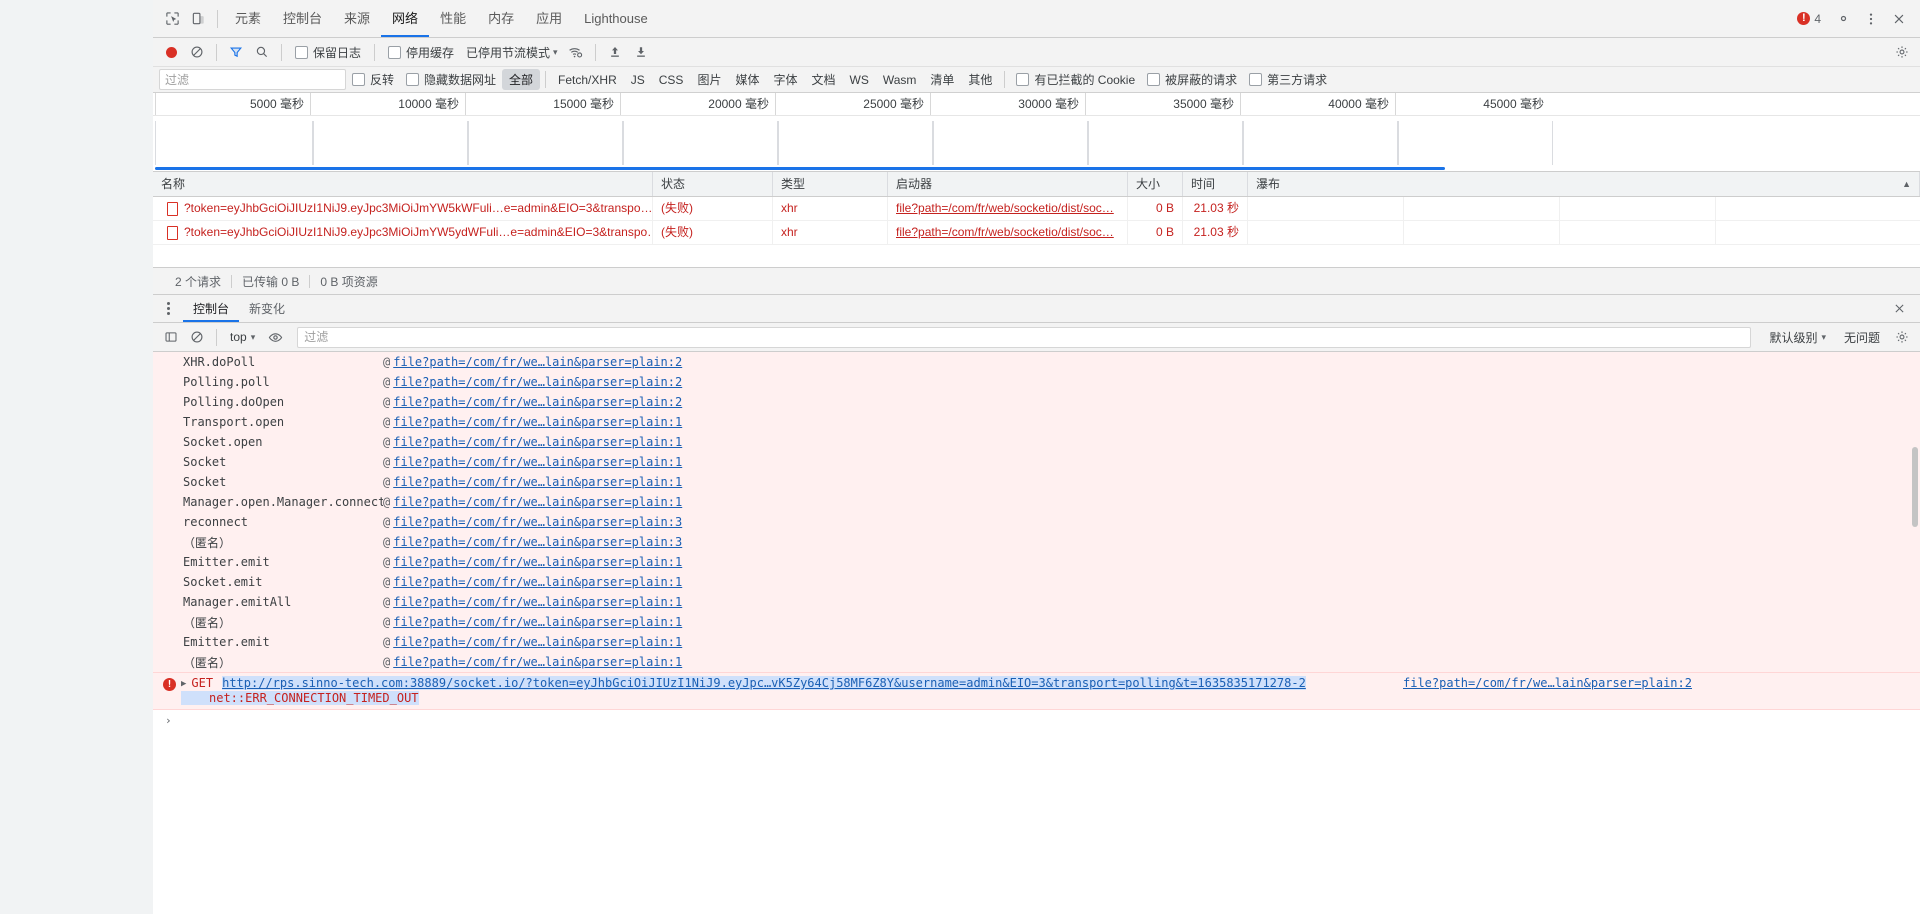  I want to click on disable-cache-checkbox: 停用缓存, so click(421, 52).